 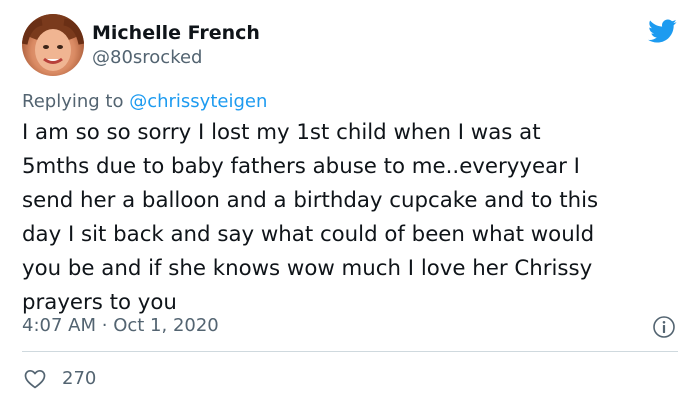 I want to click on reply-to-link: @chrissyteigen, so click(x=198, y=101).